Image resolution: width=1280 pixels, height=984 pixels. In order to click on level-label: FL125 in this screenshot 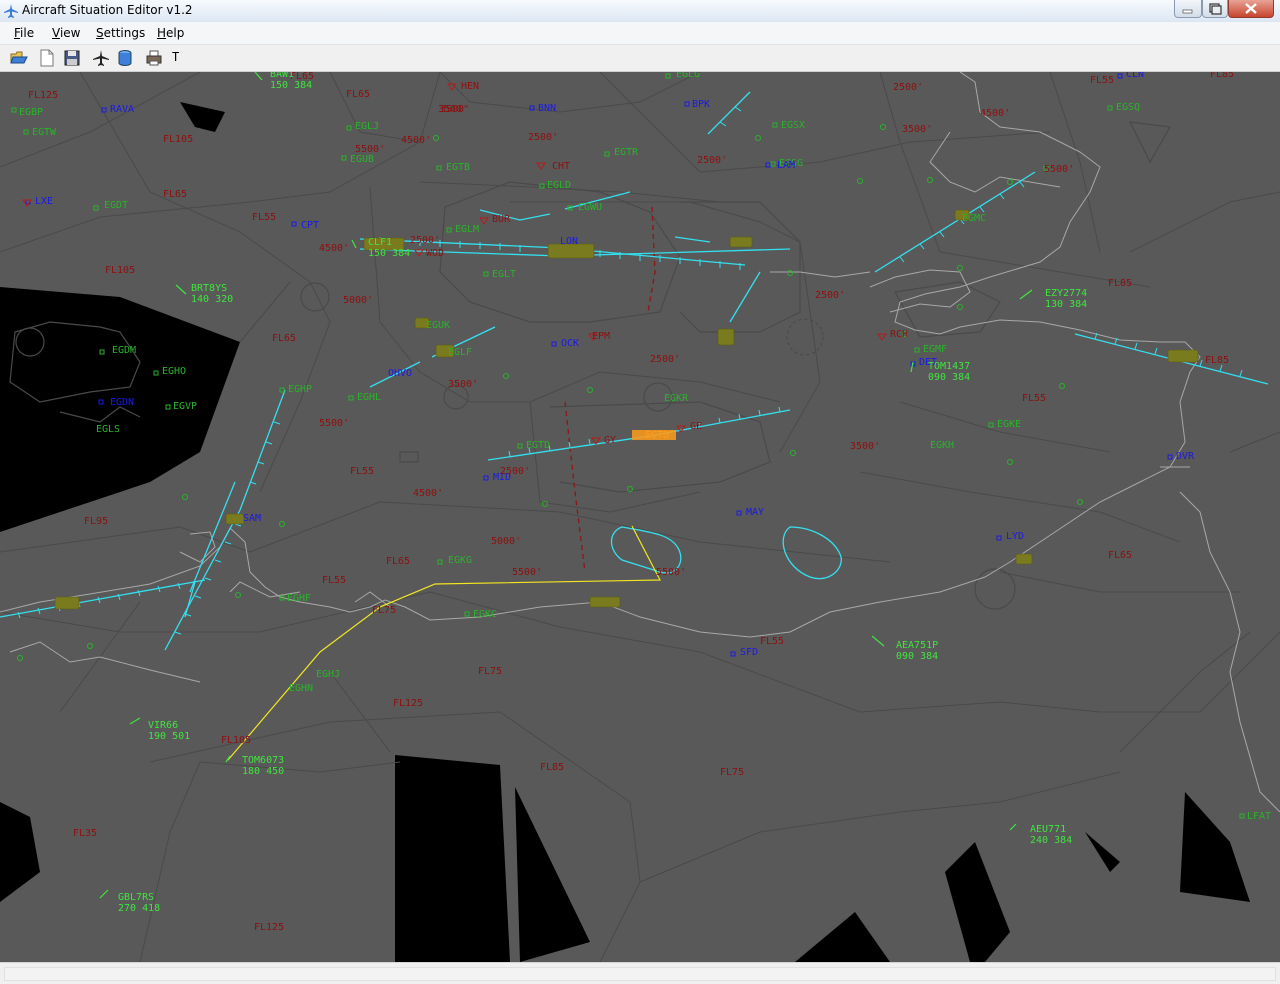, I will do `click(408, 703)`.